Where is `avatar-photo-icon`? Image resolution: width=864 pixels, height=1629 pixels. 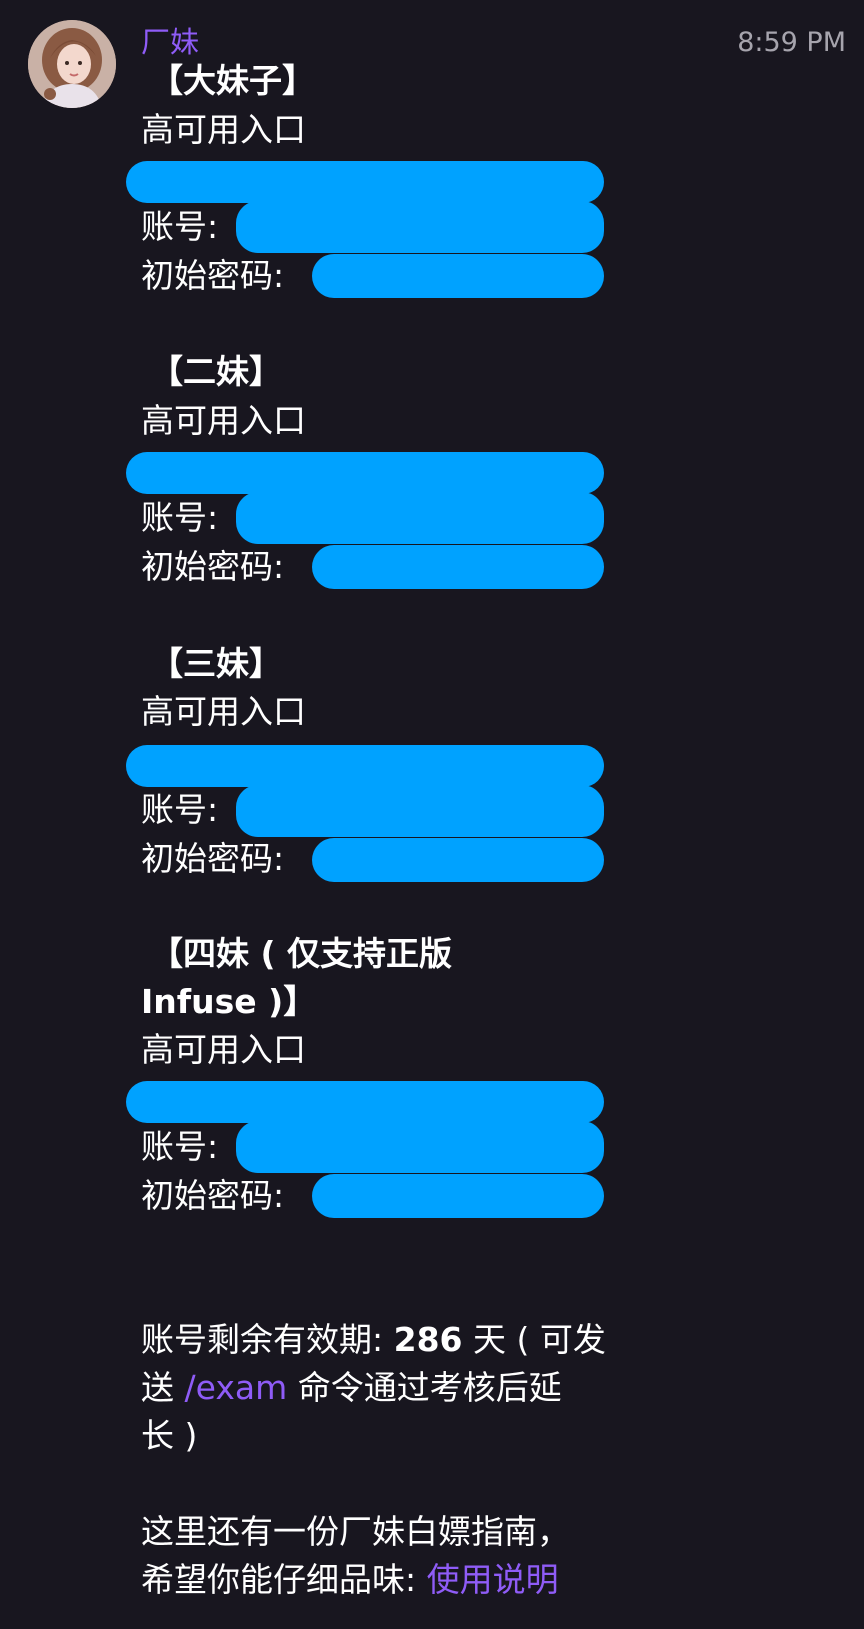
avatar-photo-icon is located at coordinates (72, 64).